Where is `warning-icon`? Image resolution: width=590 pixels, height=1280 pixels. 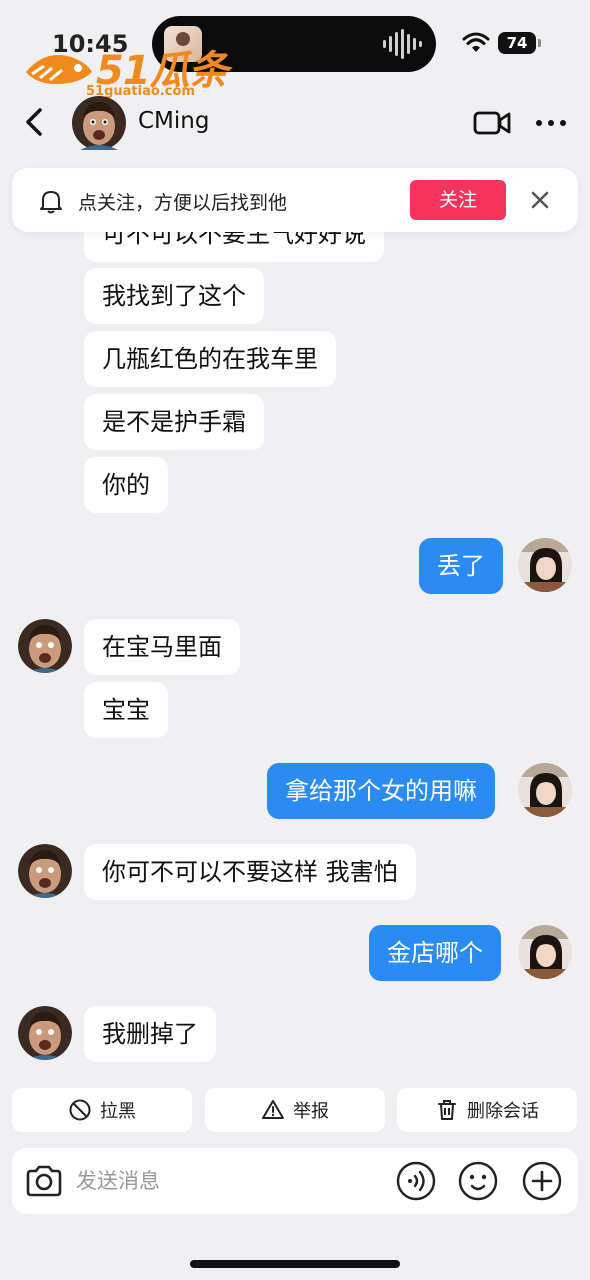 warning-icon is located at coordinates (273, 1109).